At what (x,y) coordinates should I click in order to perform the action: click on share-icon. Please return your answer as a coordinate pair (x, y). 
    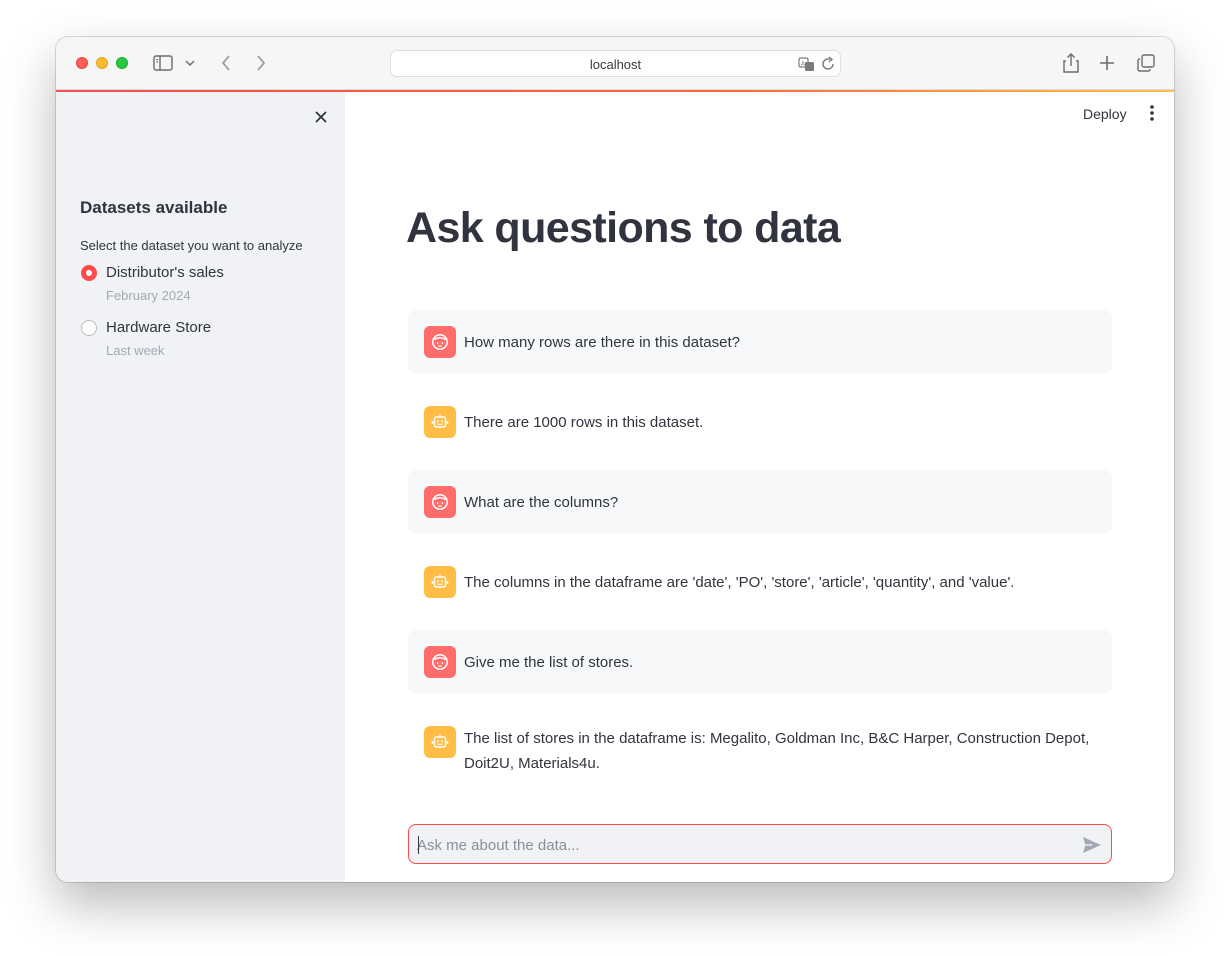
    Looking at the image, I should click on (1071, 63).